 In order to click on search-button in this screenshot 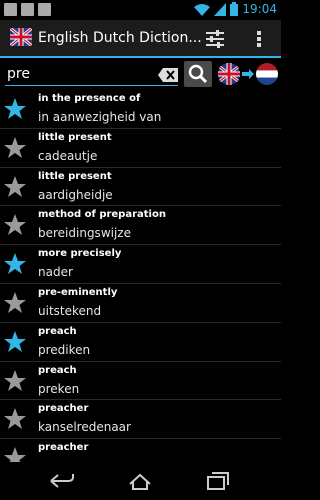, I will do `click(198, 74)`.